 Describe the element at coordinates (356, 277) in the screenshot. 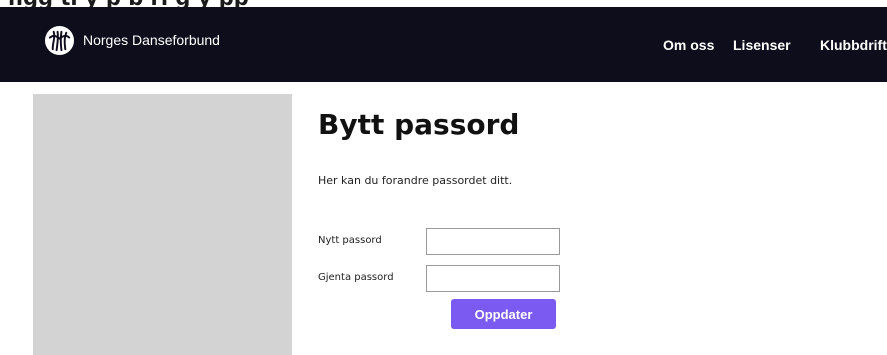

I see `repeat-password-label: Gjenta passord` at that location.